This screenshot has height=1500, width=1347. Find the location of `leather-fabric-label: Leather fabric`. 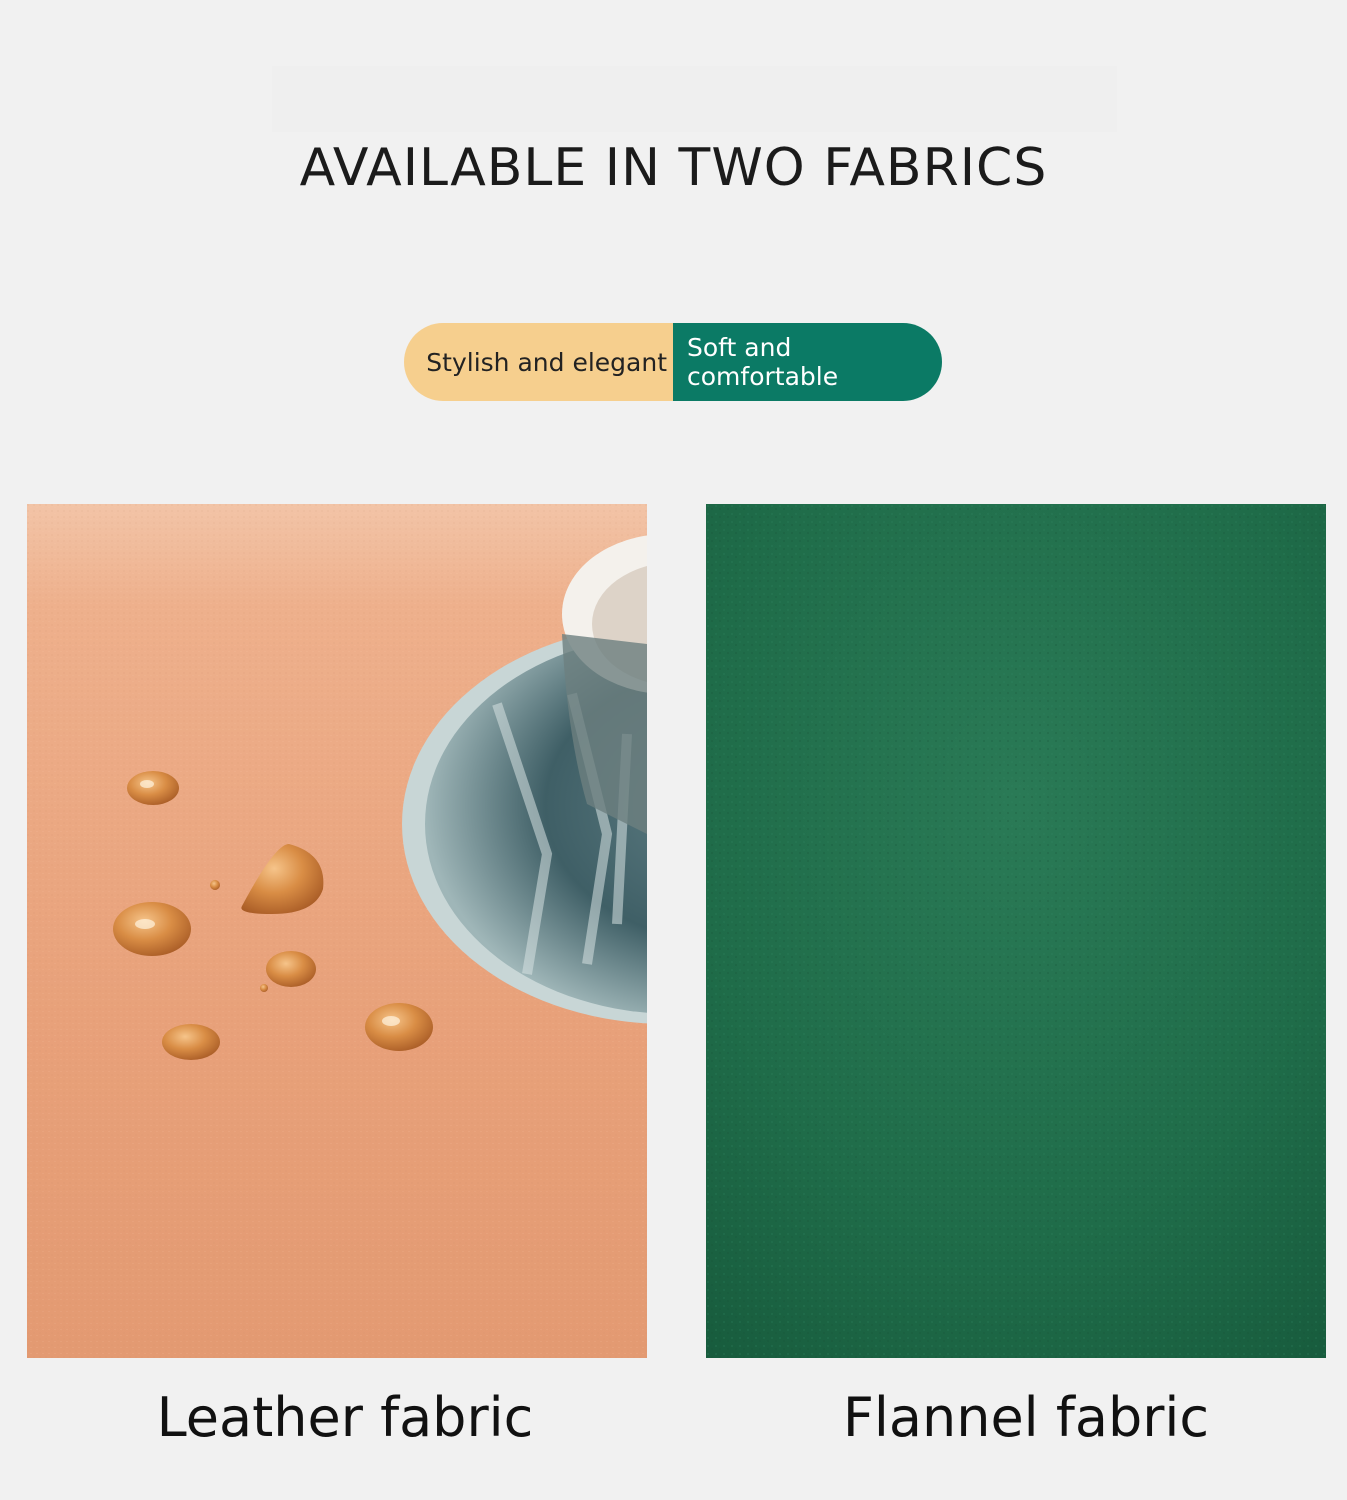

leather-fabric-label: Leather fabric is located at coordinates (345, 1417).